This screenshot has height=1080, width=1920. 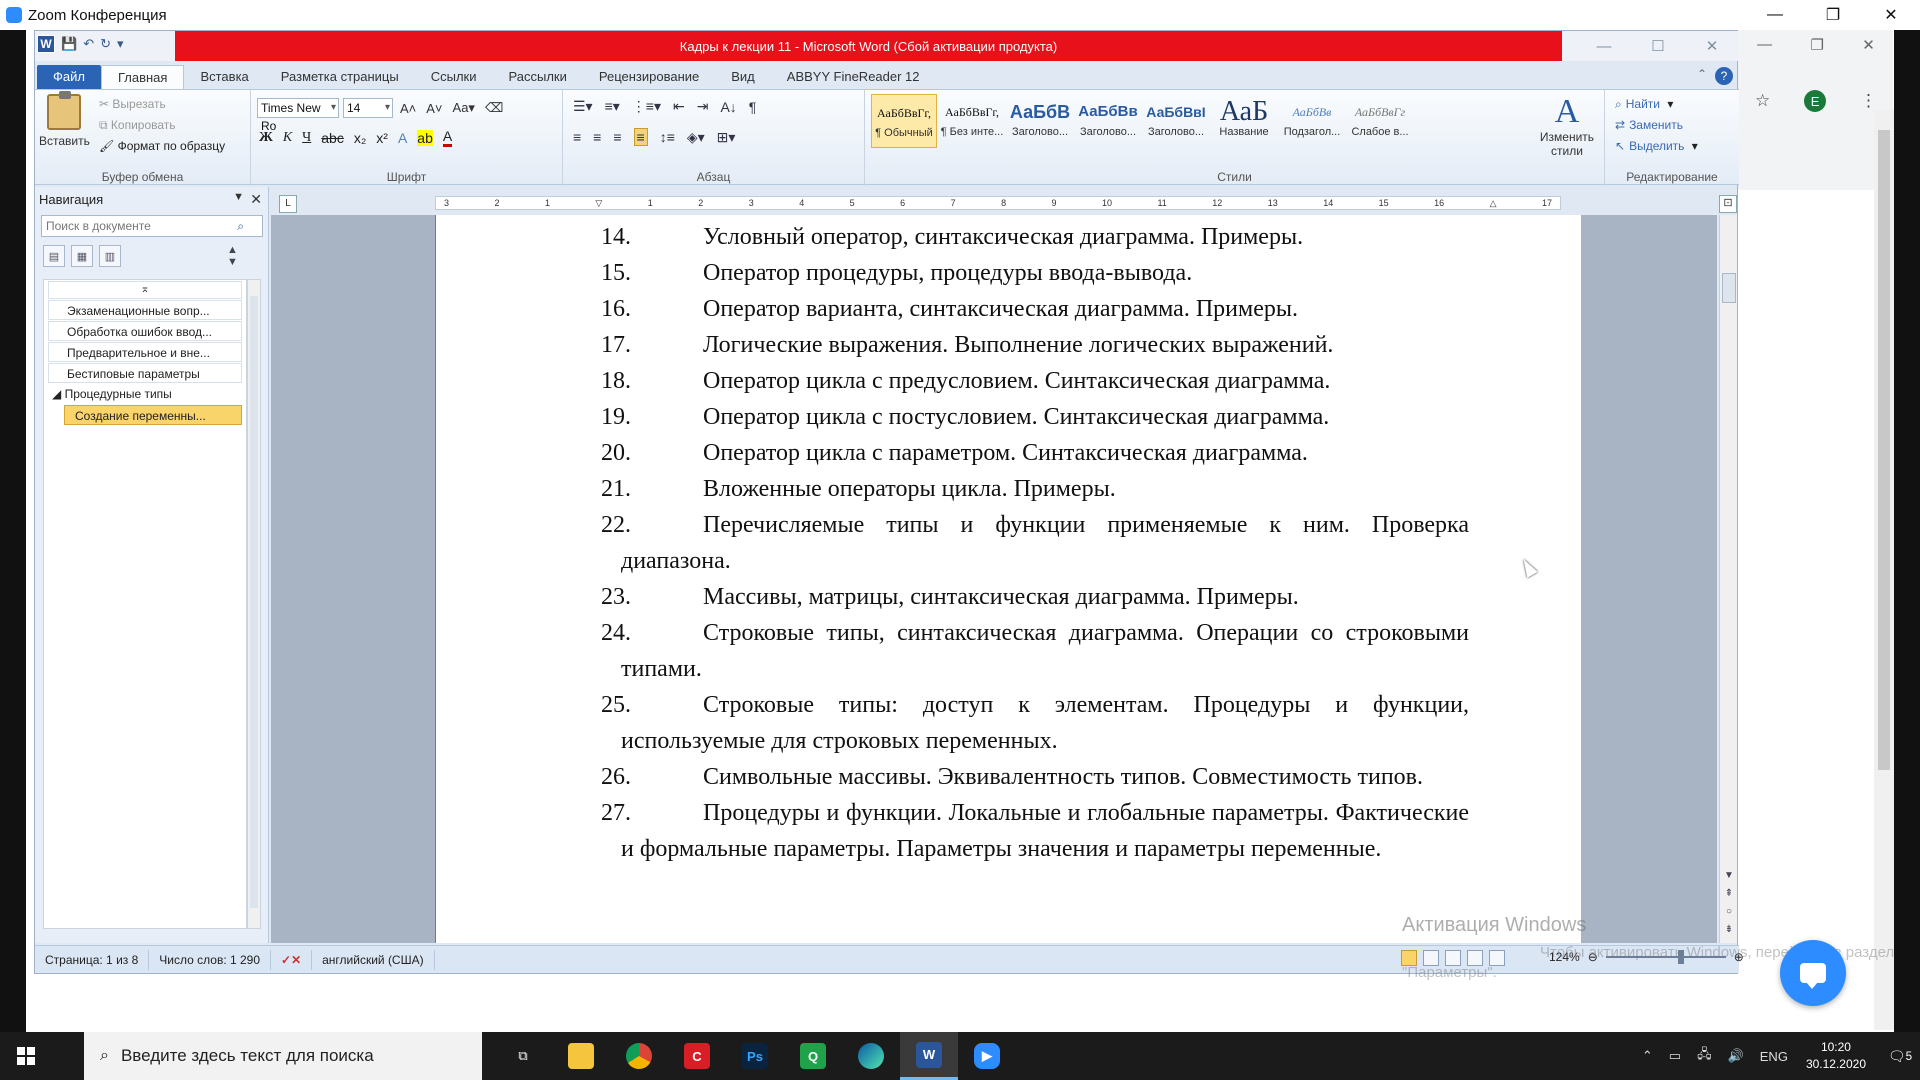 I want to click on taskbar-zoom: ▶, so click(x=987, y=1056).